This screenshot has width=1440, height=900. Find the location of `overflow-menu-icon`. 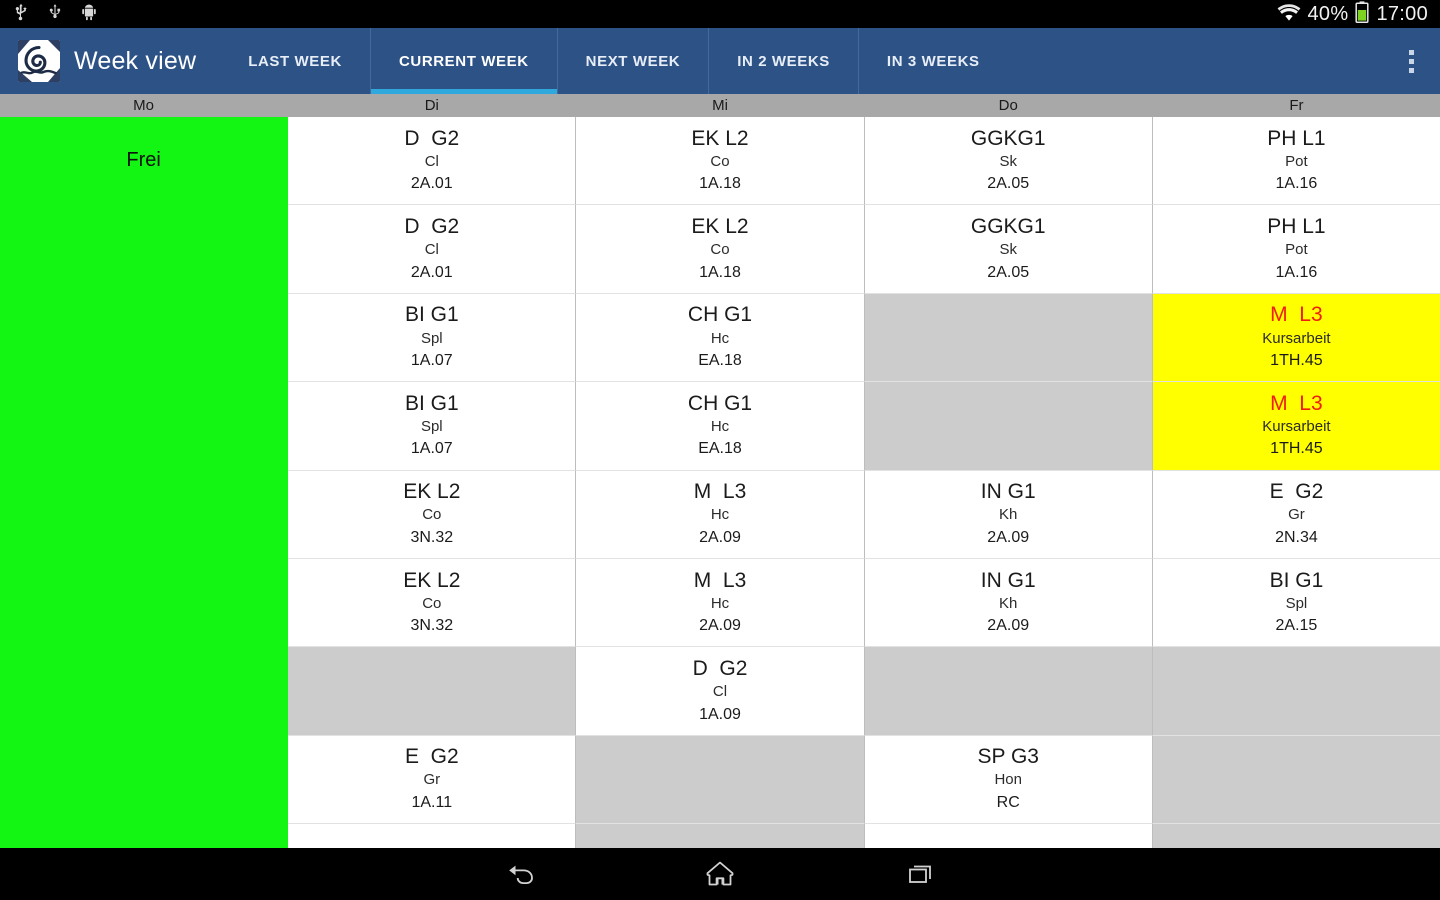

overflow-menu-icon is located at coordinates (1411, 61).